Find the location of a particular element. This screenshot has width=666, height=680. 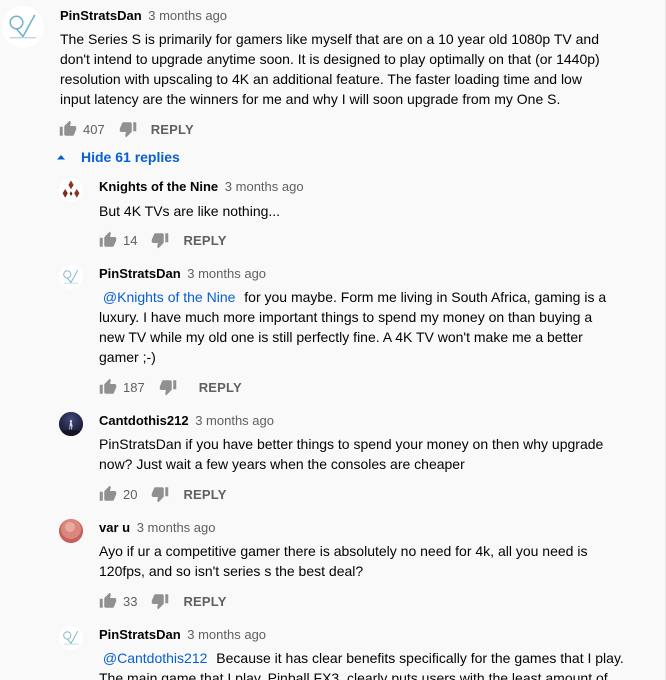

comment-header: Knights of the Nine 3 months ago is located at coordinates (201, 187).